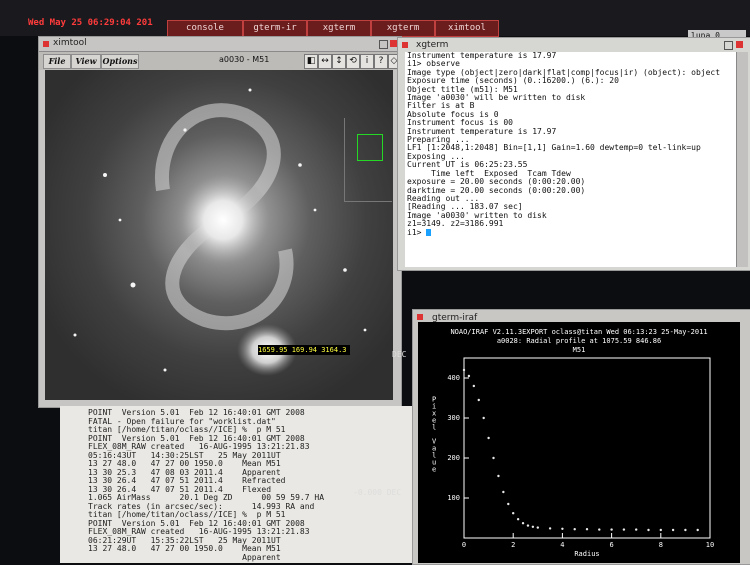  Describe the element at coordinates (464, 545) in the screenshot. I see `x-tick-label: 0` at that location.